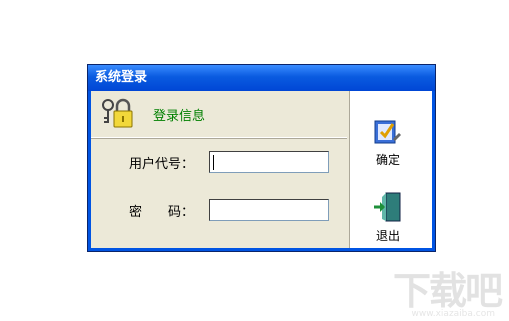 Image resolution: width=509 pixels, height=321 pixels. What do you see at coordinates (390, 169) in the screenshot?
I see `button-panel: 确定 退出` at bounding box center [390, 169].